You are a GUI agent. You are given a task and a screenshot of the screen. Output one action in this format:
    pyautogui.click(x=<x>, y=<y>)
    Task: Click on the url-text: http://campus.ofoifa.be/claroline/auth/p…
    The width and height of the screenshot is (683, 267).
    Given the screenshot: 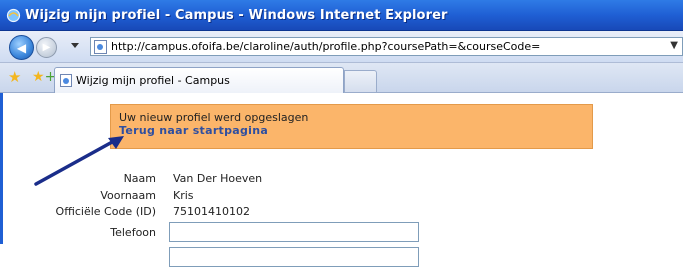 What is the action you would take?
    pyautogui.click(x=325, y=46)
    